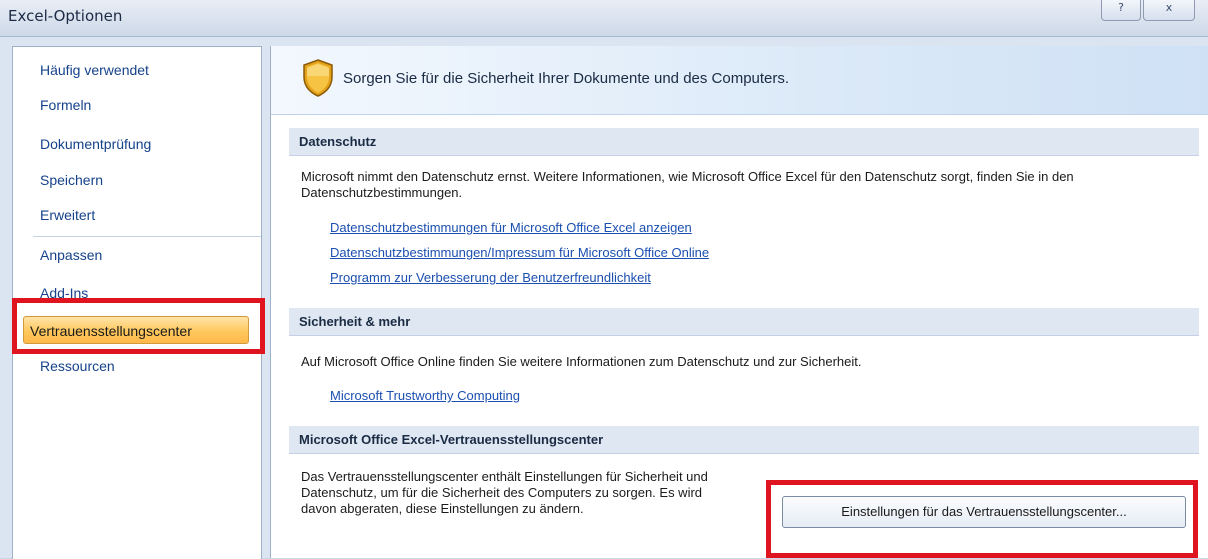 The height and width of the screenshot is (559, 1208). I want to click on shield-icon, so click(318, 78).